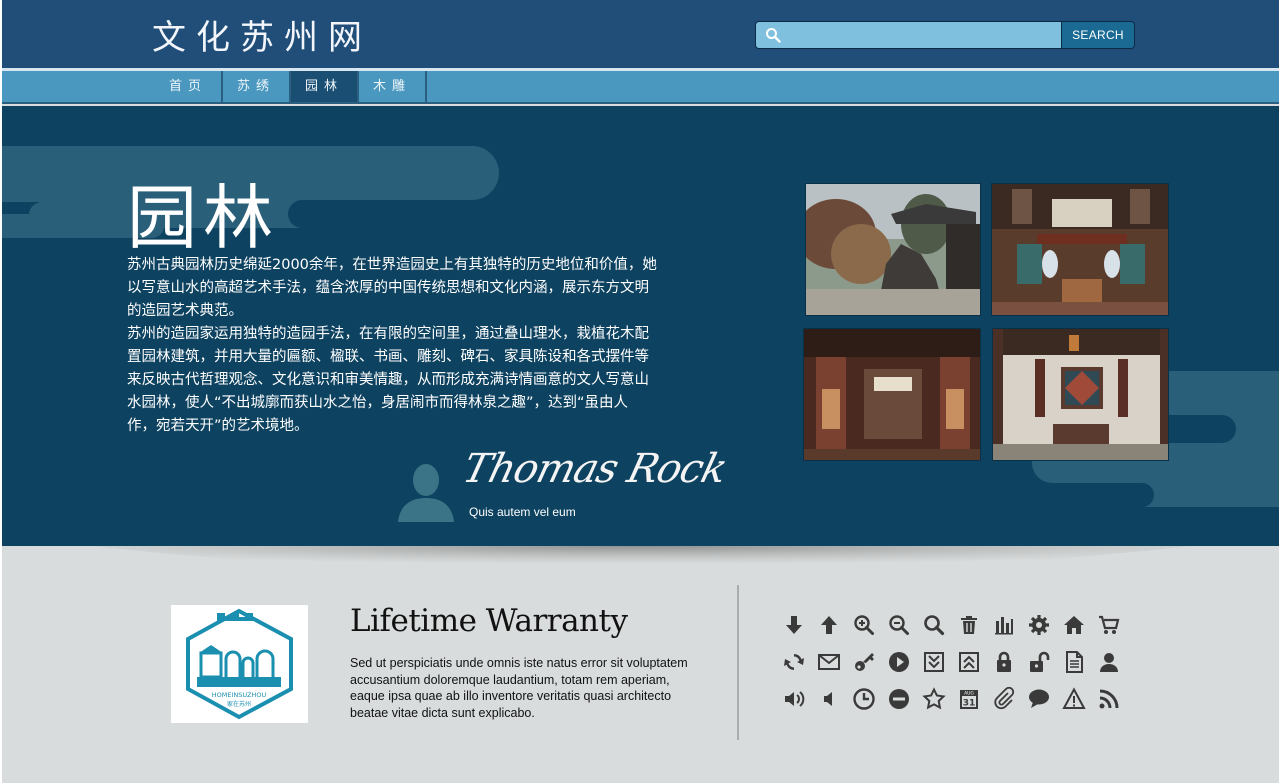 This screenshot has height=783, width=1280. I want to click on warning-icon, so click(1073, 698).